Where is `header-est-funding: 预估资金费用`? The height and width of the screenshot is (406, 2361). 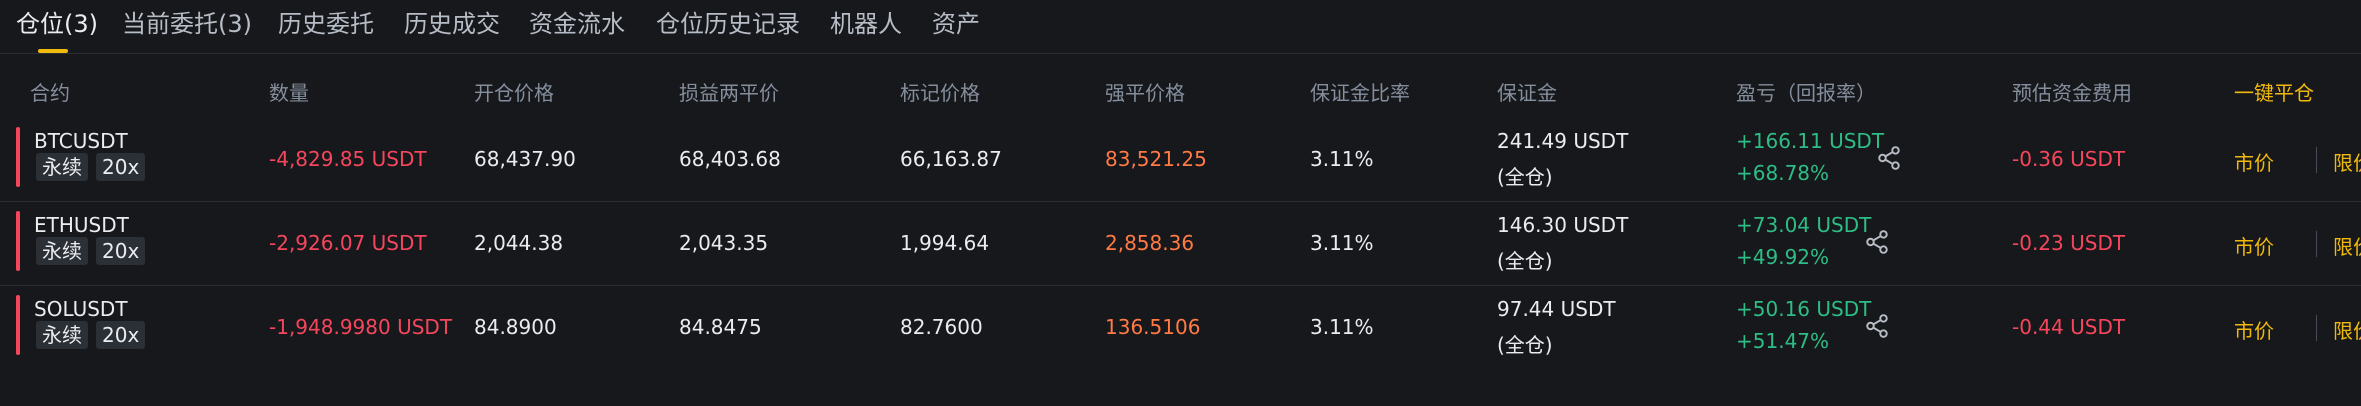
header-est-funding: 预估资金费用 is located at coordinates (2072, 93).